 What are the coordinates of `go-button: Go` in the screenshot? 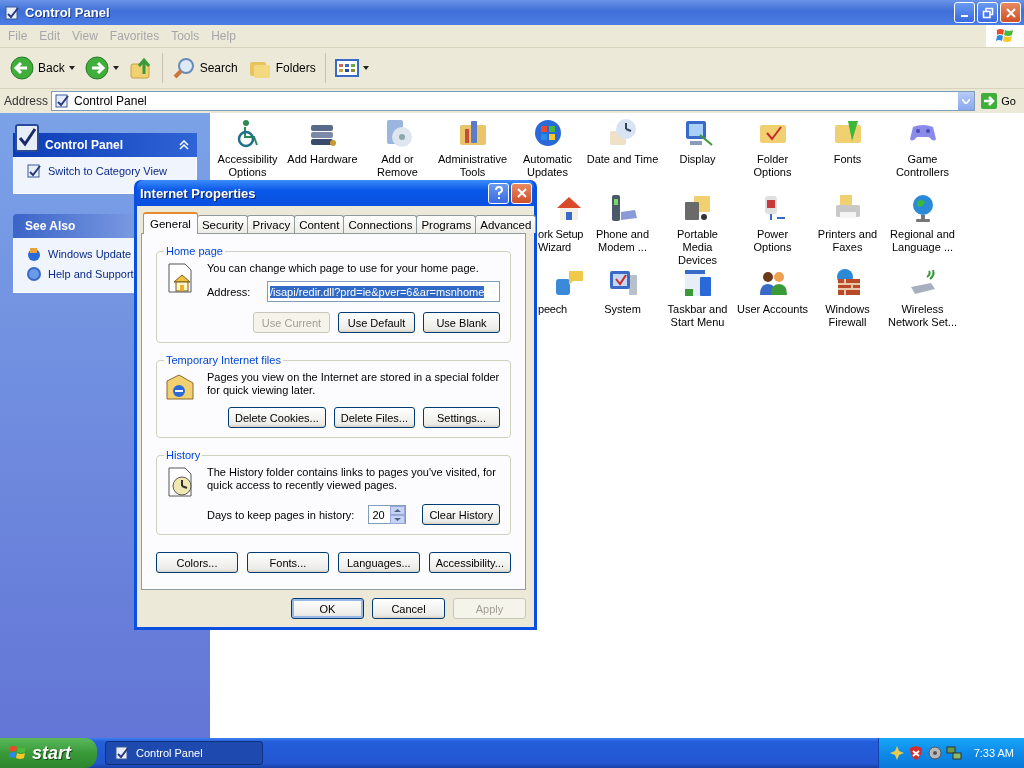 It's located at (1000, 101).